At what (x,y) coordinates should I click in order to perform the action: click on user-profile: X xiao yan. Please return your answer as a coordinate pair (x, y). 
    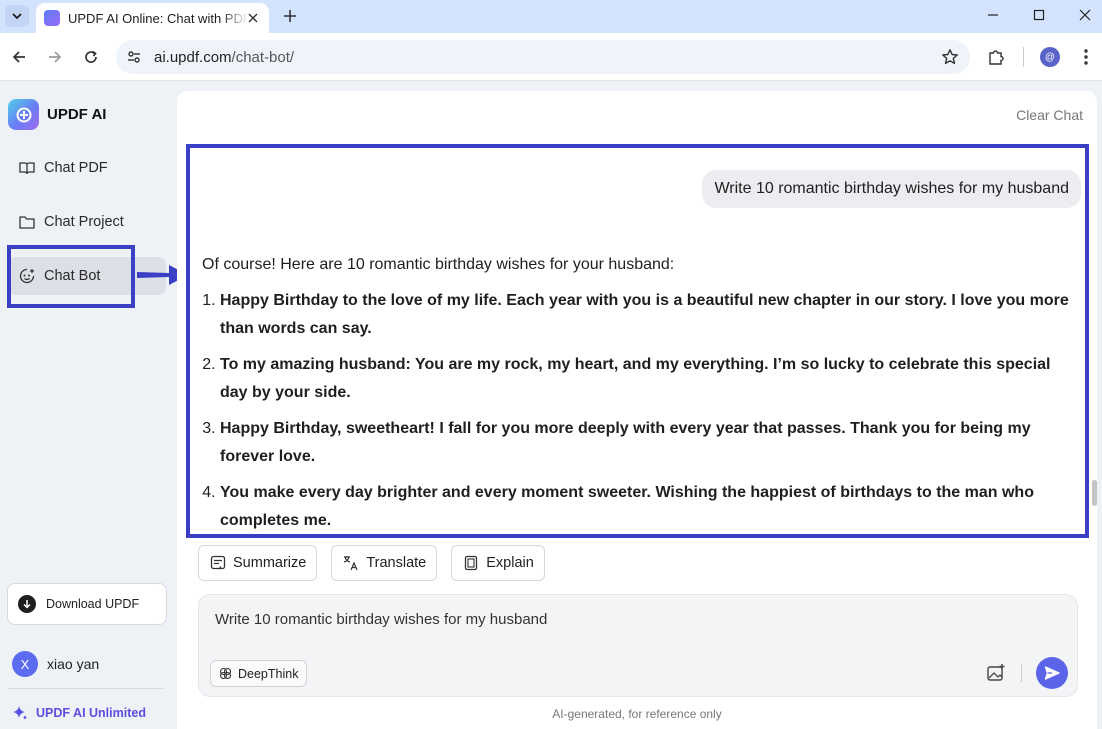
    Looking at the image, I should click on (55, 664).